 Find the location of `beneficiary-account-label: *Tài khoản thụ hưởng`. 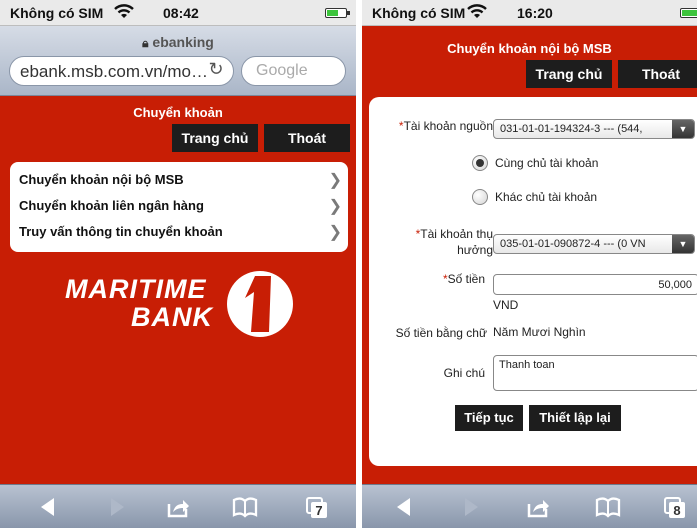

beneficiary-account-label: *Tài khoản thụ hưởng is located at coordinates (454, 242).